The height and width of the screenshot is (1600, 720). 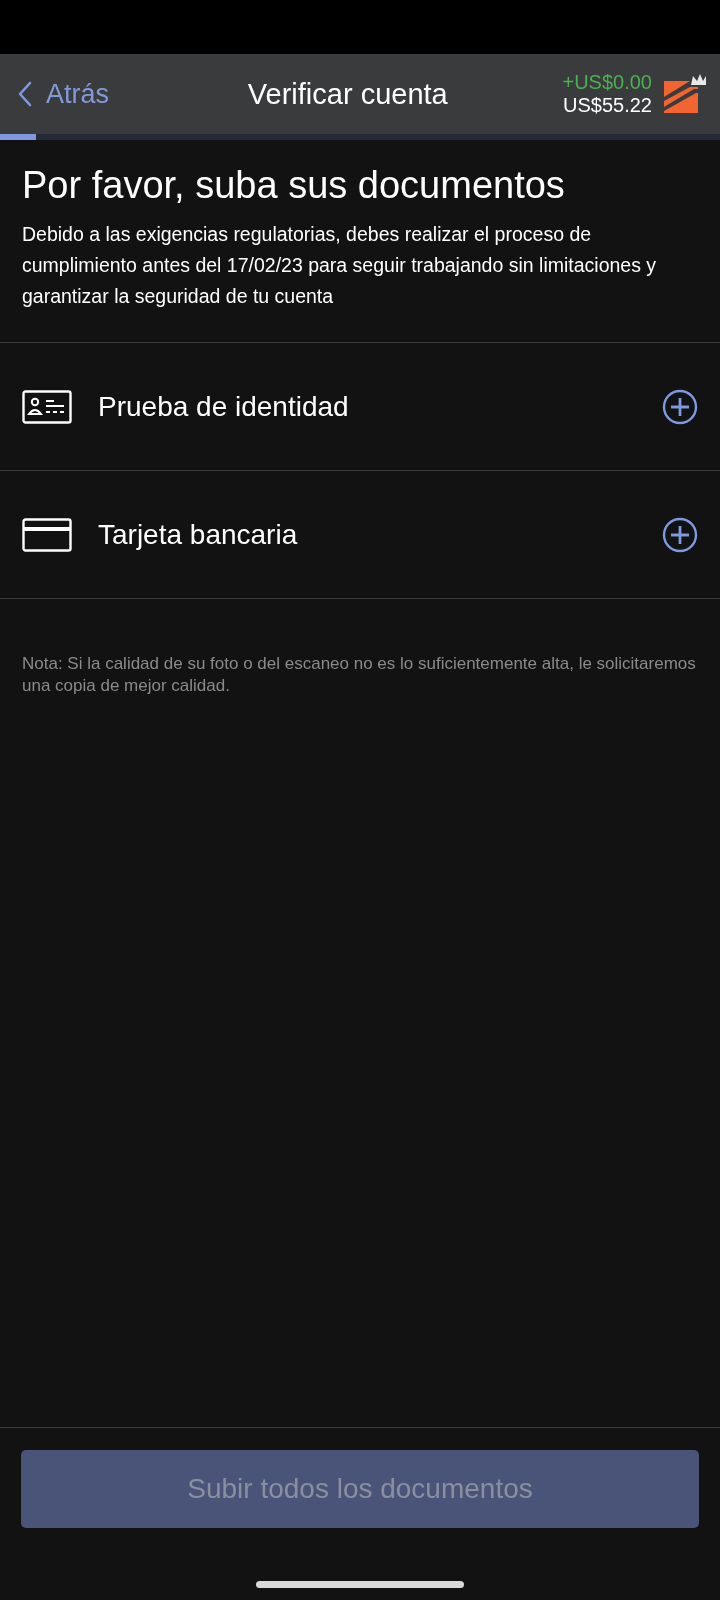 I want to click on balance-amount: US$55.22, so click(x=607, y=105).